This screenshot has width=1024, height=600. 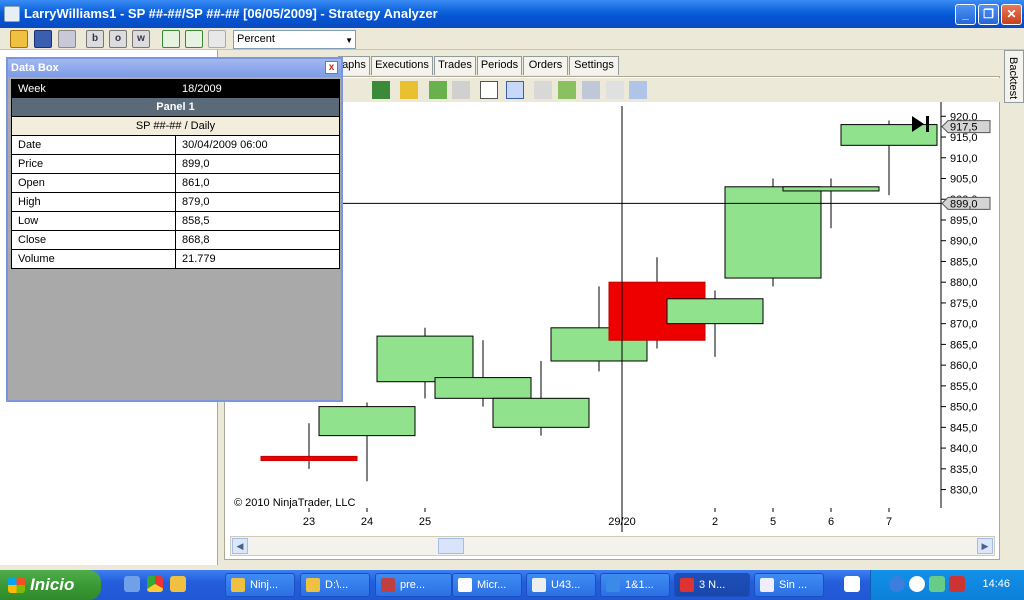 What do you see at coordinates (194, 39) in the screenshot?
I see `edit-icon` at bounding box center [194, 39].